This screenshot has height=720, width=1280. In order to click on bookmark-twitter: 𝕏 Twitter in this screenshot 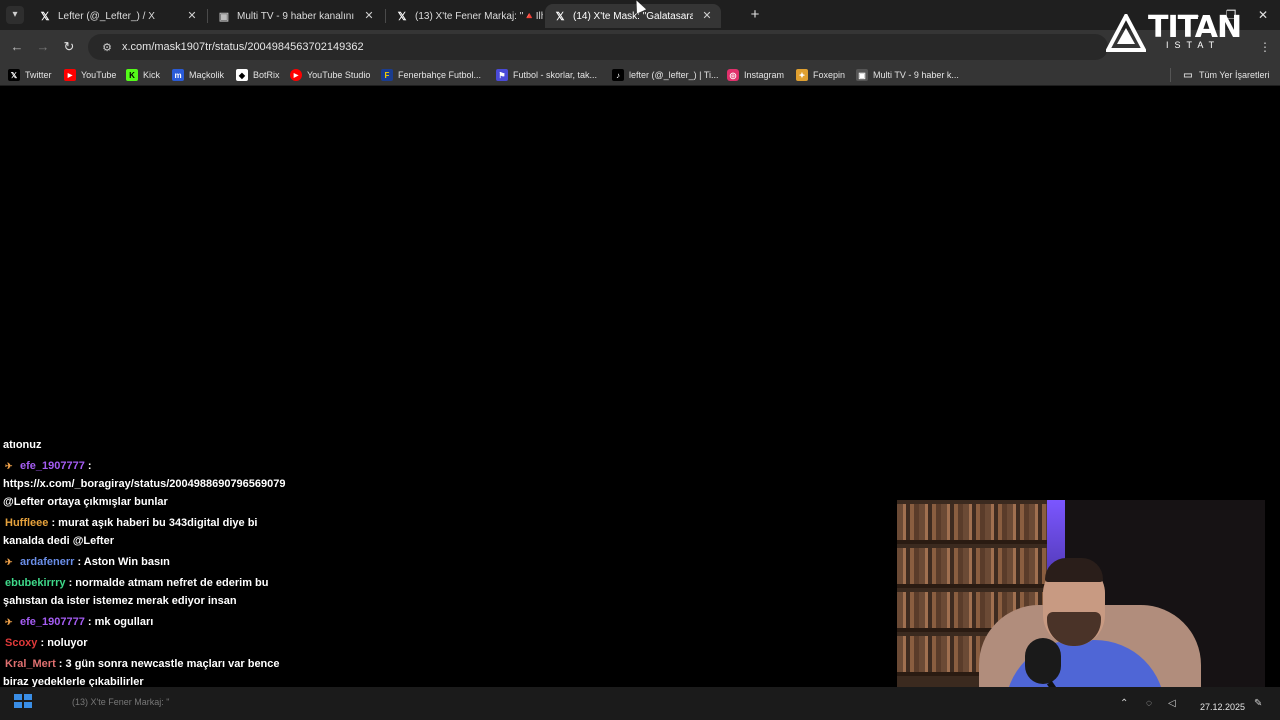, I will do `click(30, 75)`.